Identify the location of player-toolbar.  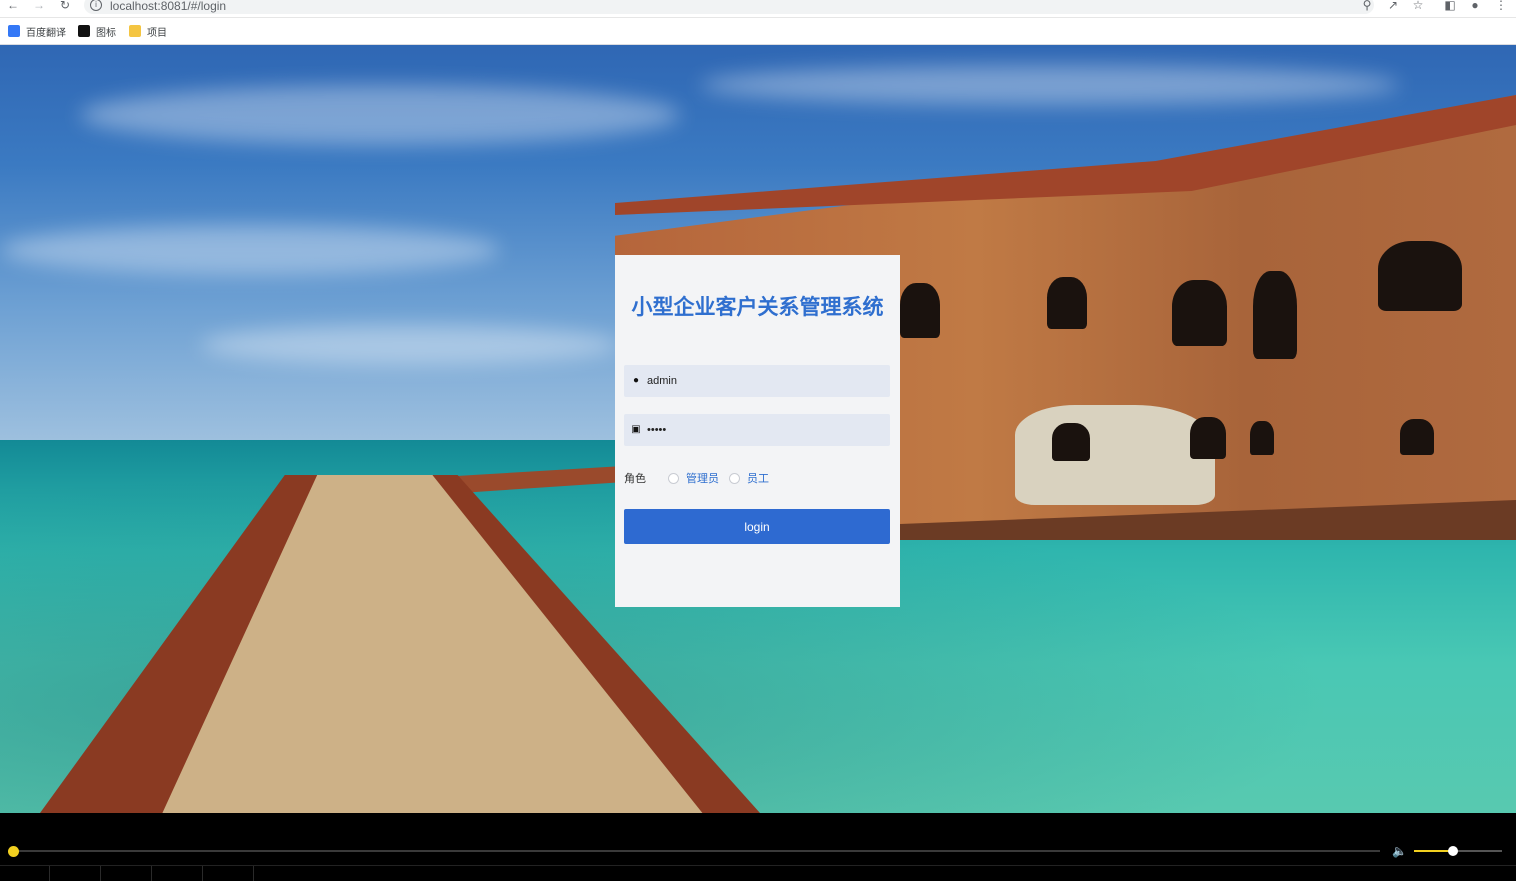
(758, 873).